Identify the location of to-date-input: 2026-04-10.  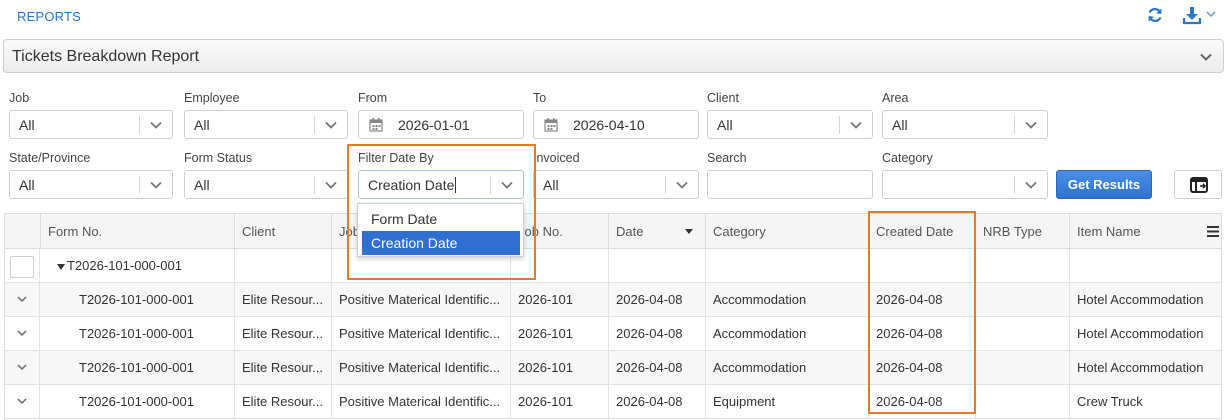
(616, 124).